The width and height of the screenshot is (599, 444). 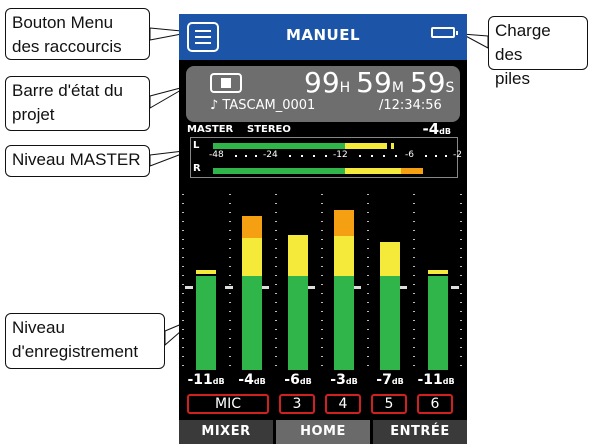 I want to click on tab-entree: ENTRÉE, so click(x=420, y=432).